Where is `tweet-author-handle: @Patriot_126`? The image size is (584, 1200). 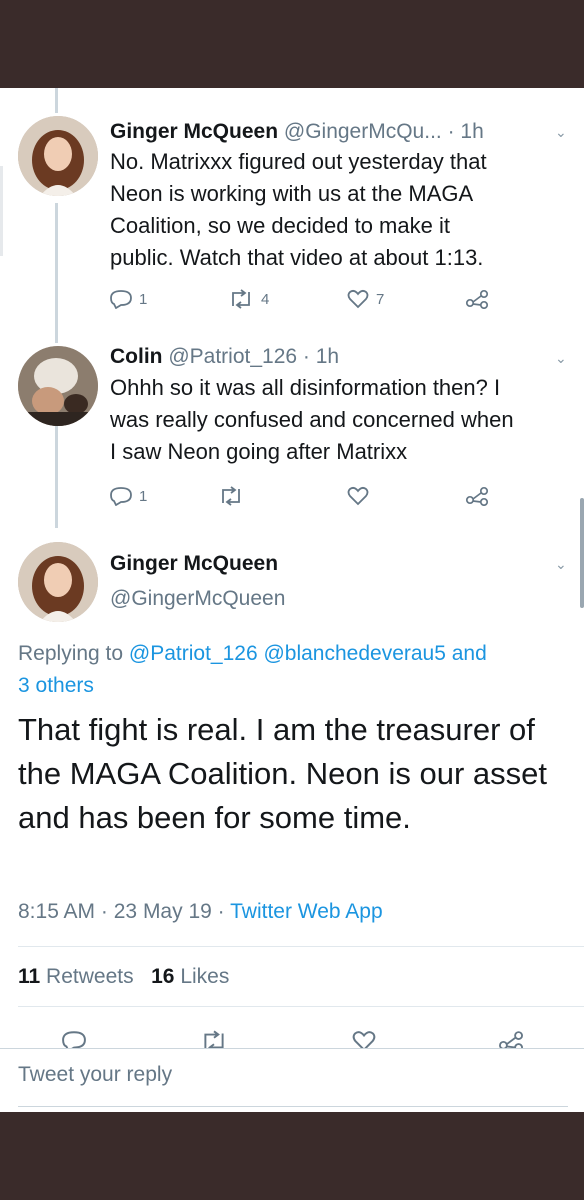
tweet-author-handle: @Patriot_126 is located at coordinates (232, 356).